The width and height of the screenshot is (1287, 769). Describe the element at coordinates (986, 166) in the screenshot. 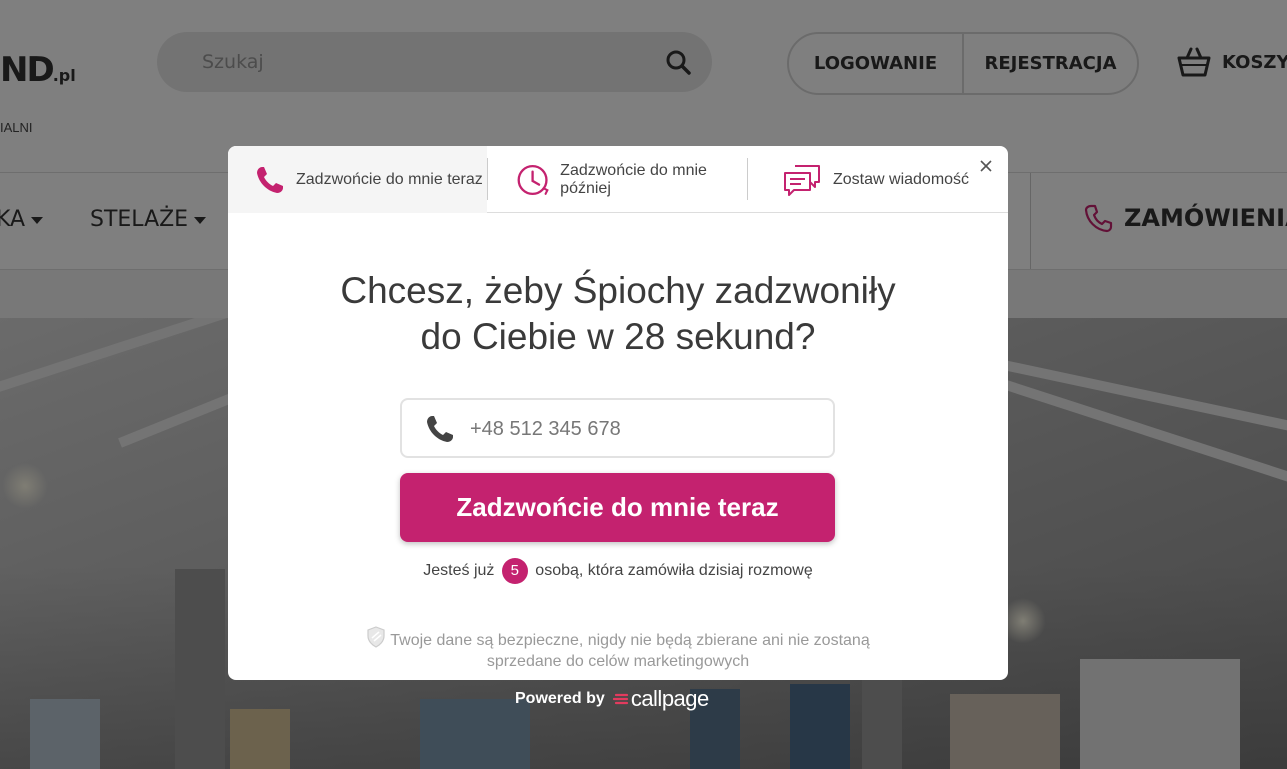

I see `close-icon` at that location.